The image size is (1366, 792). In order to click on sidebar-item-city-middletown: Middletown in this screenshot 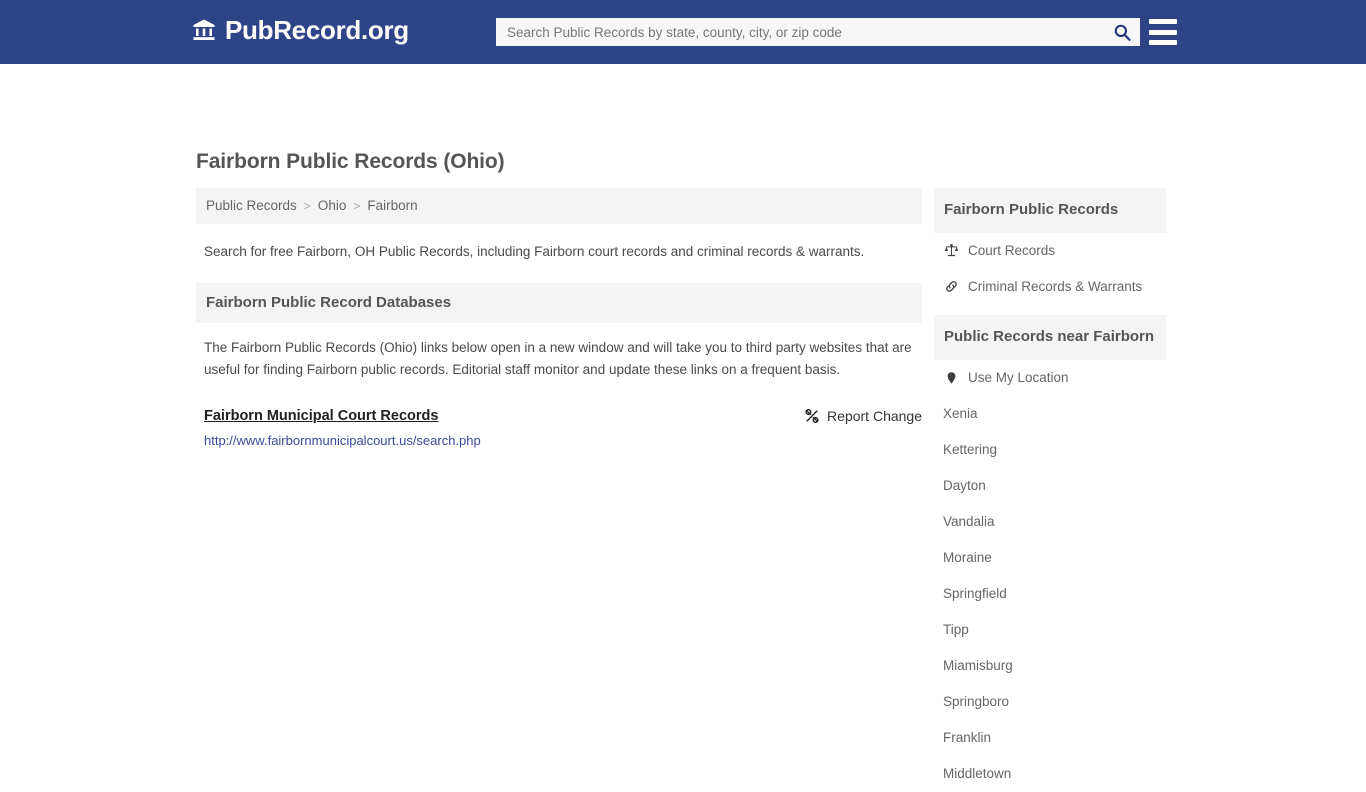, I will do `click(1050, 774)`.